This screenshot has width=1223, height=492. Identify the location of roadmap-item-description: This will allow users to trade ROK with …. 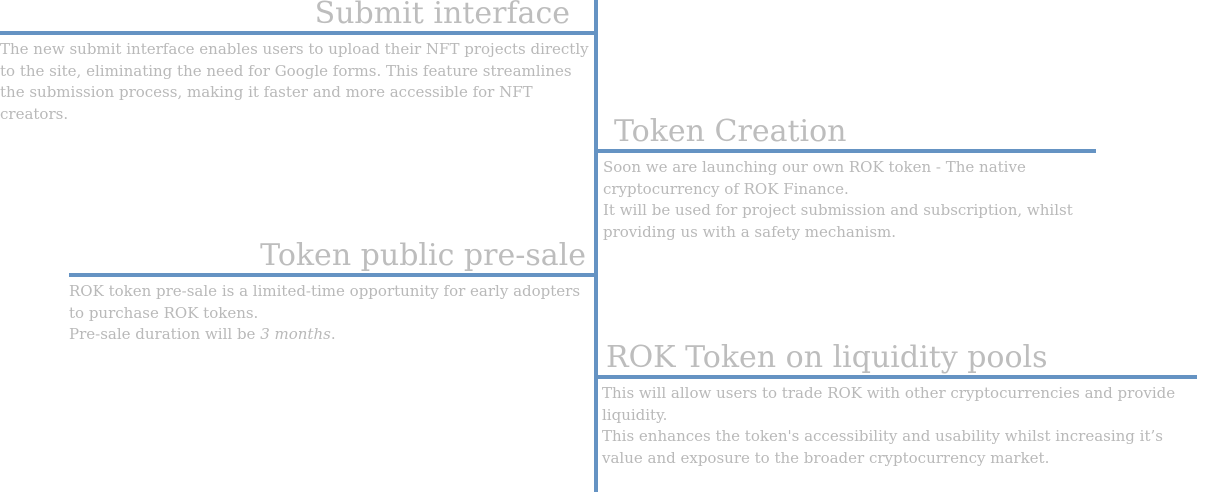
(898, 426).